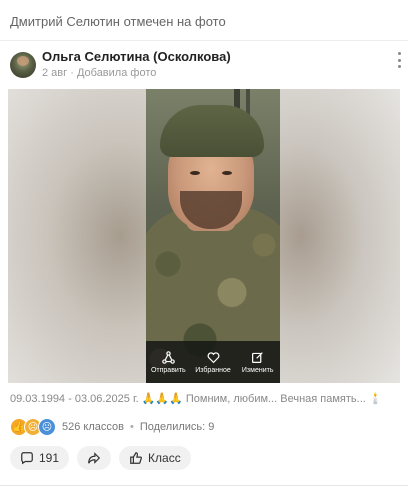 The image size is (408, 486). I want to click on photo-actions-bar: Отправить Избранное Изменить, so click(213, 362).